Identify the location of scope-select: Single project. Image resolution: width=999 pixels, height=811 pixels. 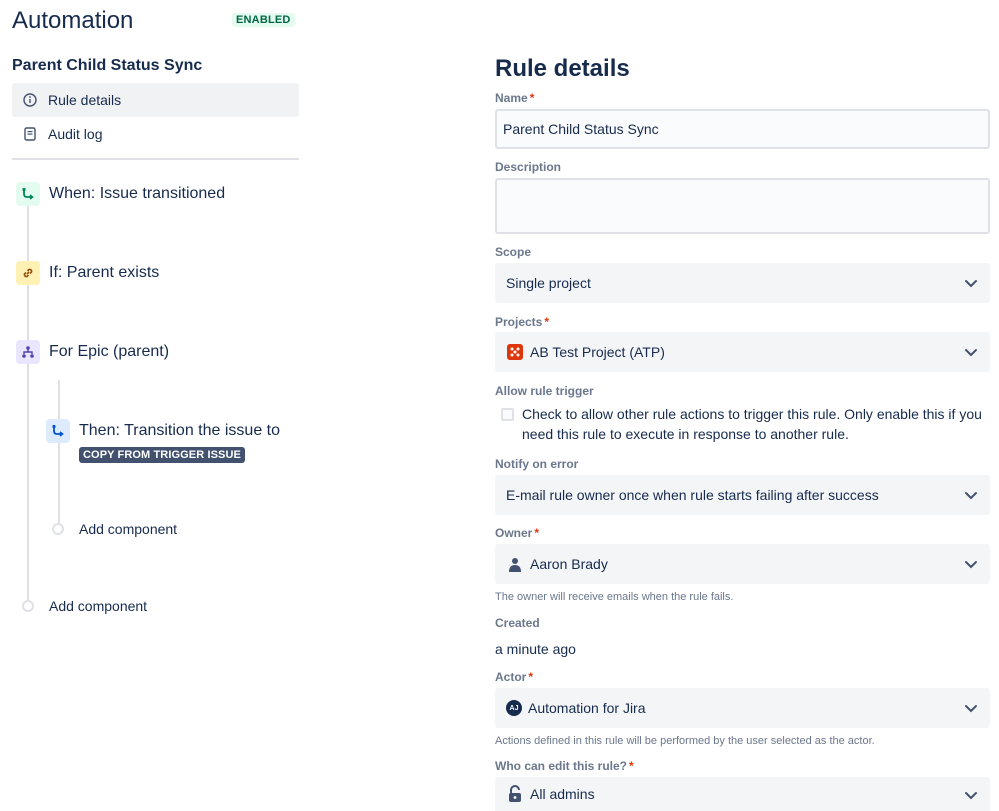
(742, 283).